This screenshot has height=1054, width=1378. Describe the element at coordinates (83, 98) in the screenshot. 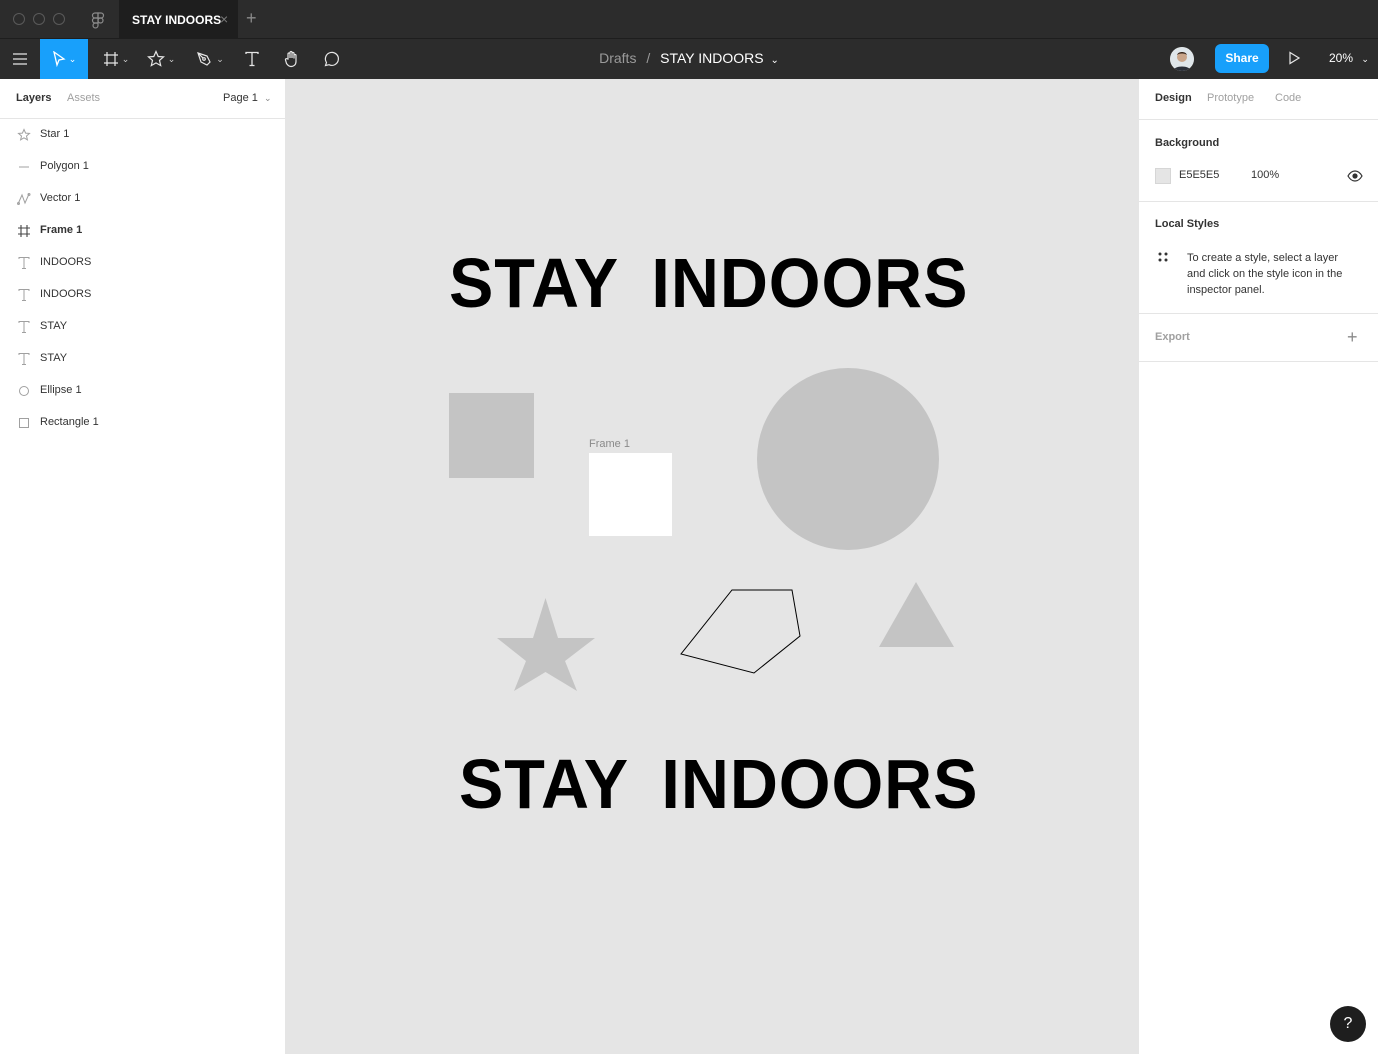

I see `tab-assets: Assets` at that location.